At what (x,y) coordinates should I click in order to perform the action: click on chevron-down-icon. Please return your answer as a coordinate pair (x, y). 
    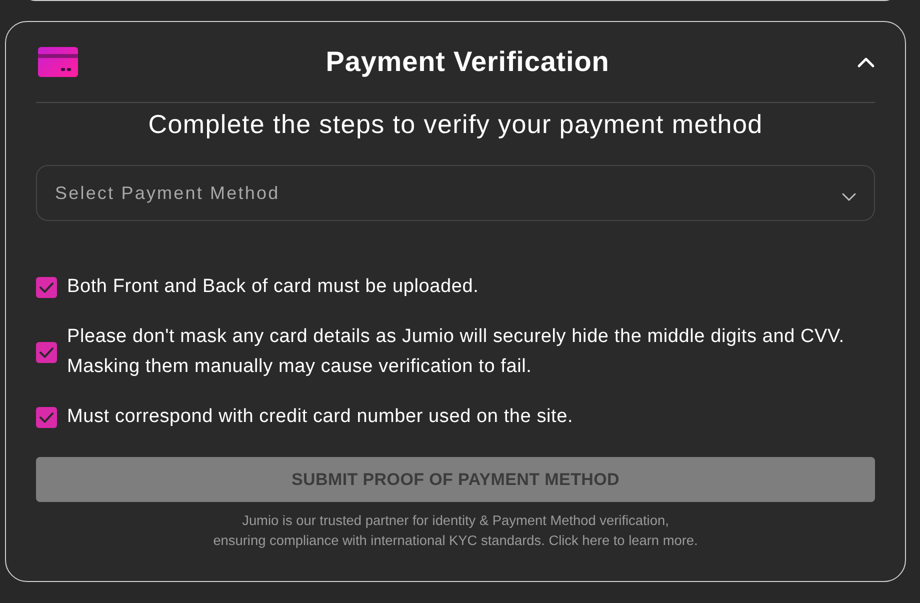
    Looking at the image, I should click on (849, 196).